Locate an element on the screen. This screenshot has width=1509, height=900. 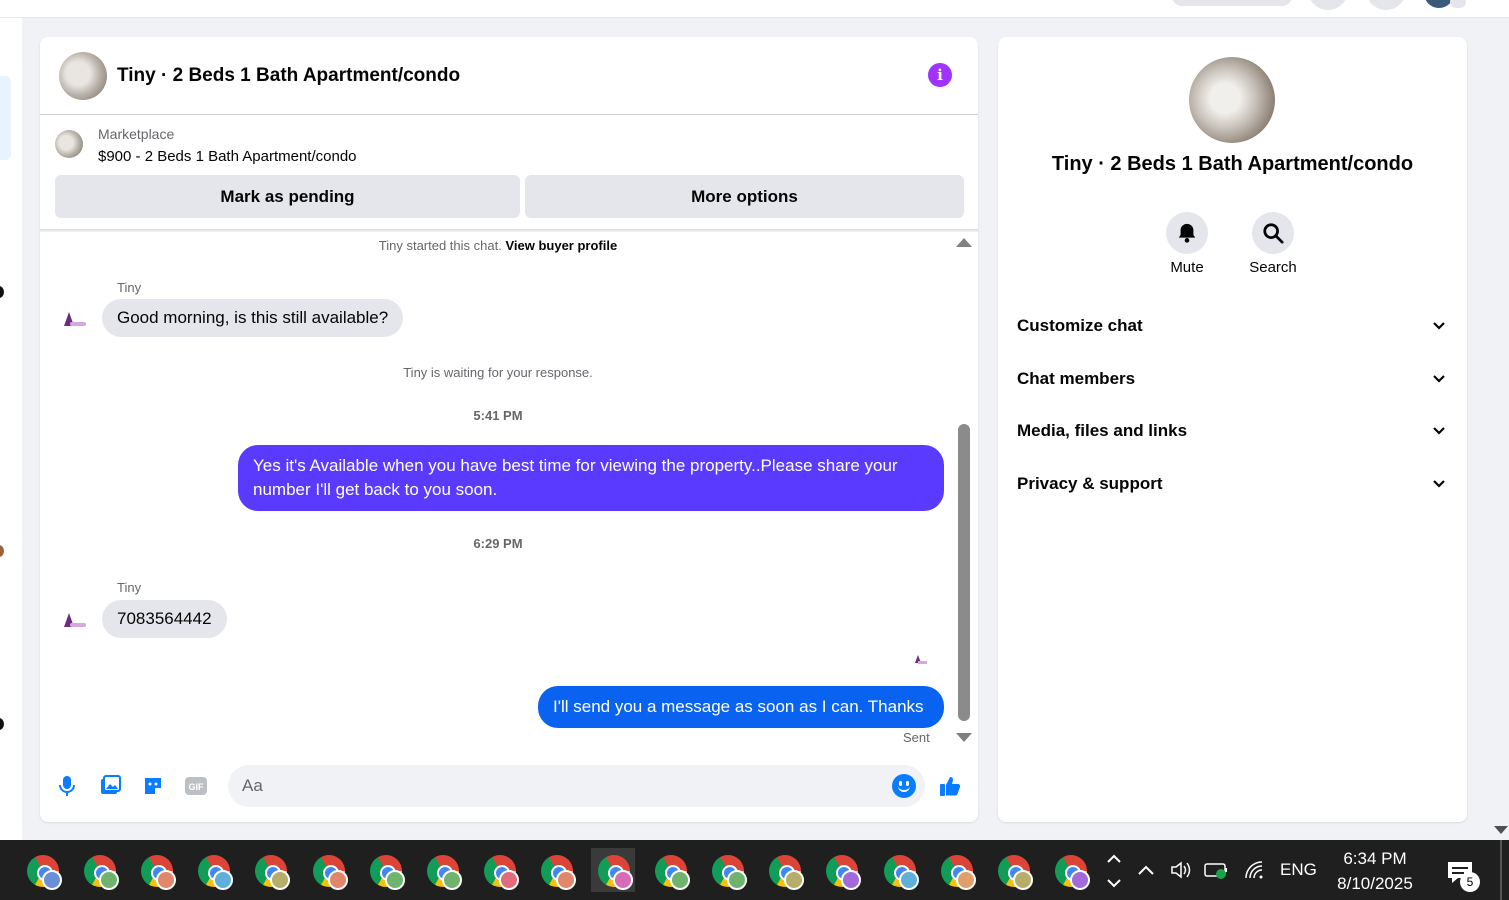
section-label: Media, files and links is located at coordinates (1102, 430).